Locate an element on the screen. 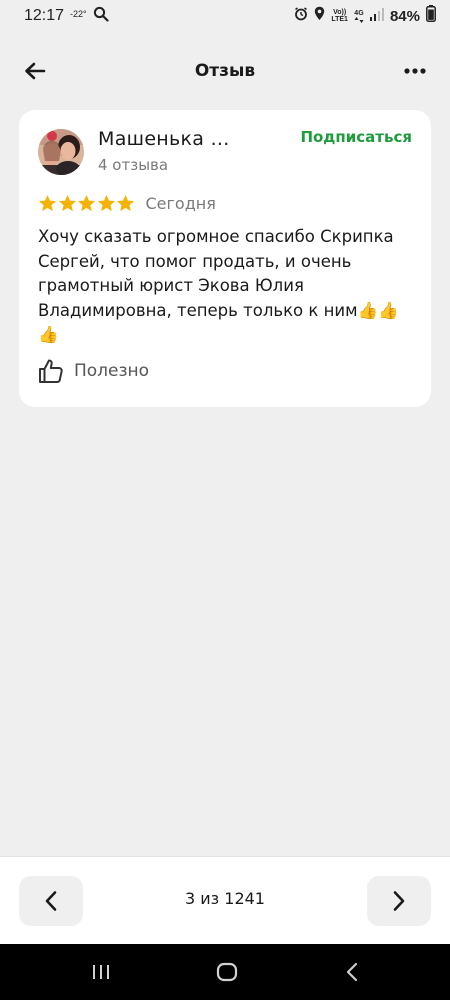  volte-label: Vo)) is located at coordinates (340, 12).